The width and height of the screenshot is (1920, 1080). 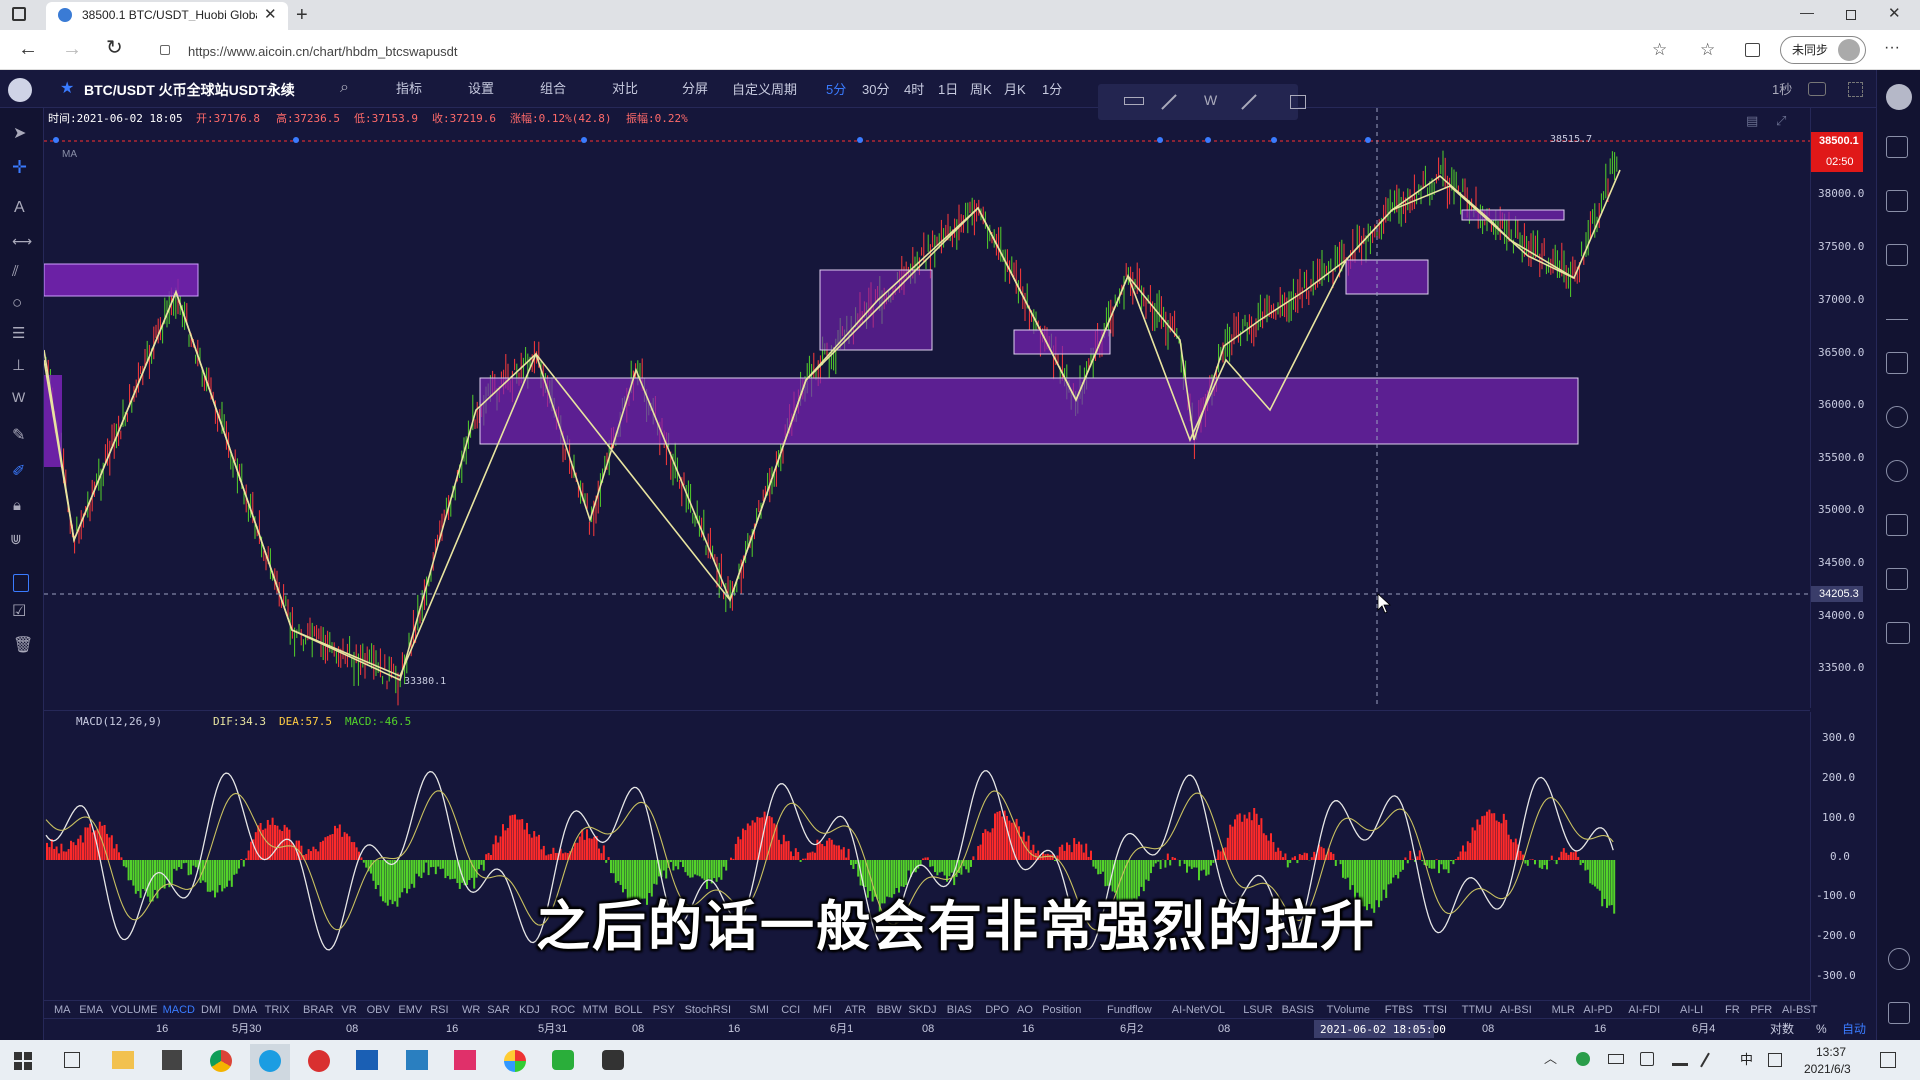 I want to click on indicator-tab: TTSI, so click(x=1435, y=1010).